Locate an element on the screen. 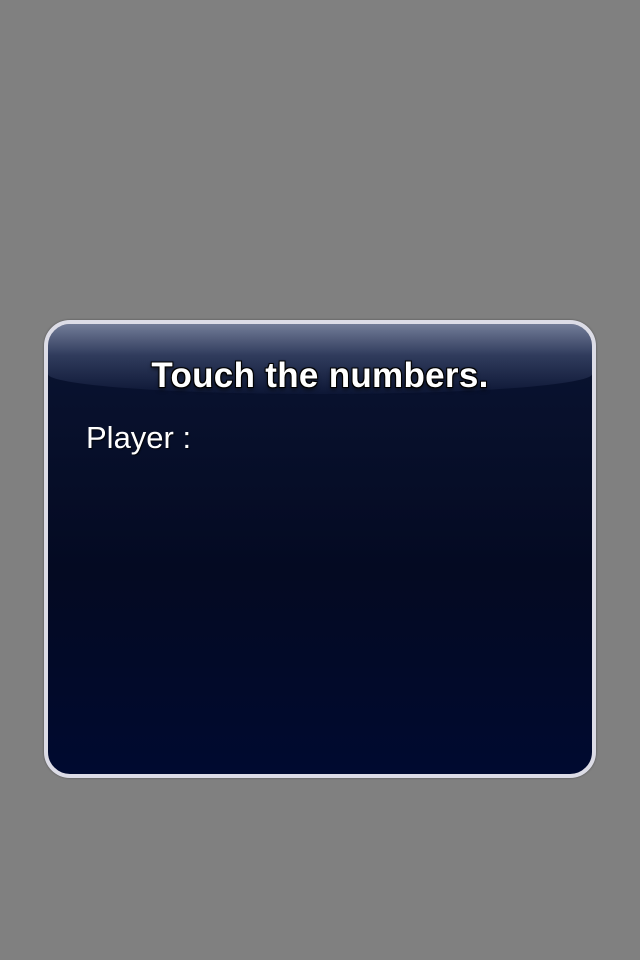  player-label: Player : is located at coordinates (139, 437).